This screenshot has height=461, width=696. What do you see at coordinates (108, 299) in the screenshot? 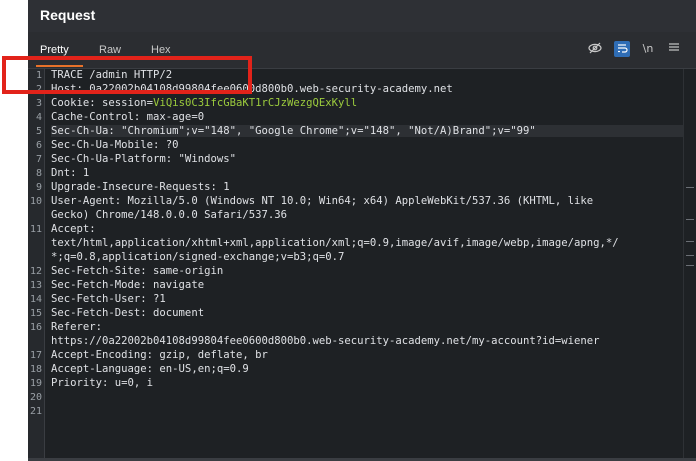
I see `code-line: Sec-Fetch-User: ?1` at bounding box center [108, 299].